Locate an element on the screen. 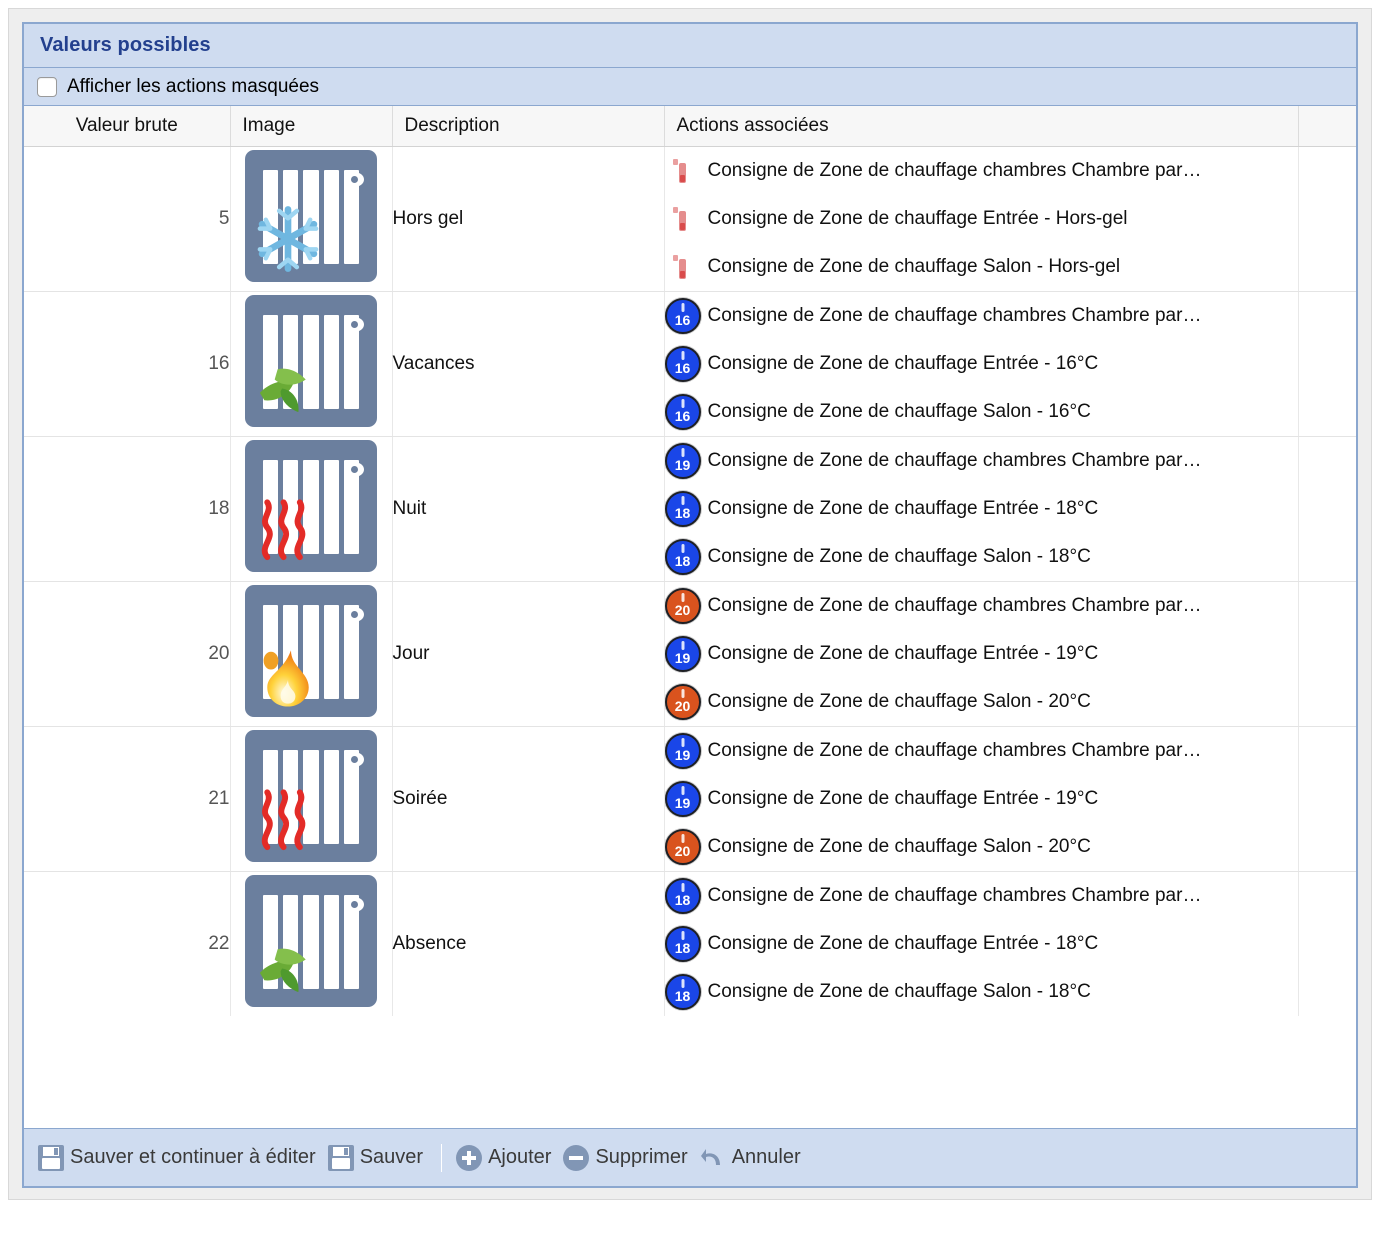  toolbar-button-2: Ajouter is located at coordinates (509, 1157).